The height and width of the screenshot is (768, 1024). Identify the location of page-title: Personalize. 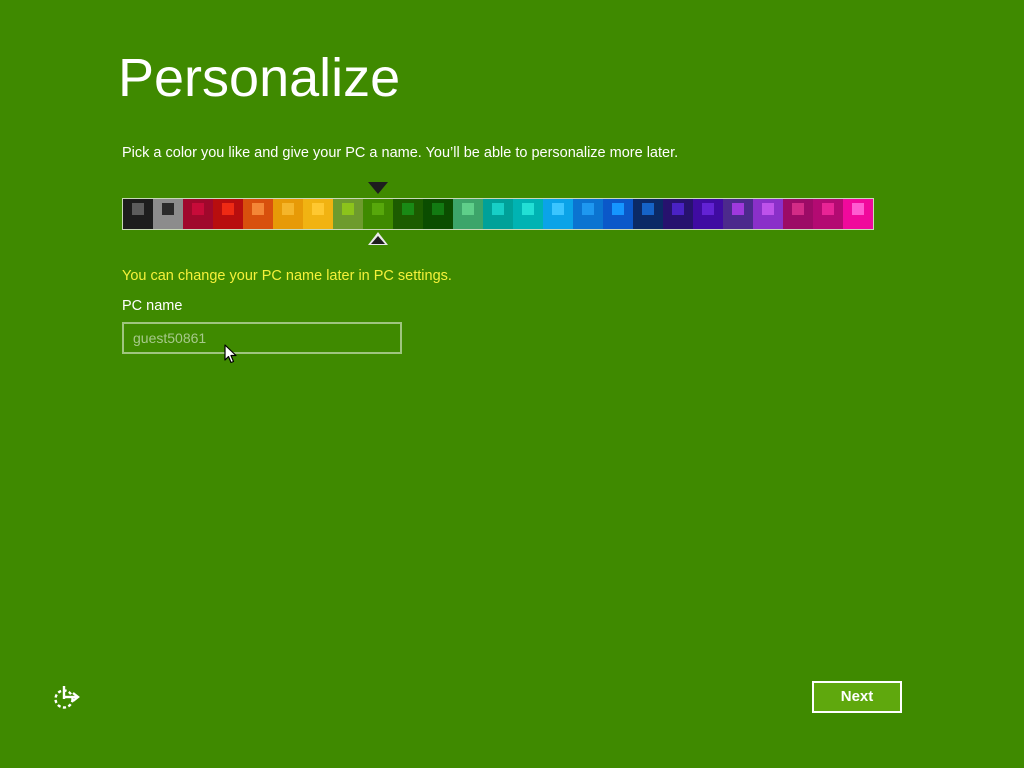
(259, 78).